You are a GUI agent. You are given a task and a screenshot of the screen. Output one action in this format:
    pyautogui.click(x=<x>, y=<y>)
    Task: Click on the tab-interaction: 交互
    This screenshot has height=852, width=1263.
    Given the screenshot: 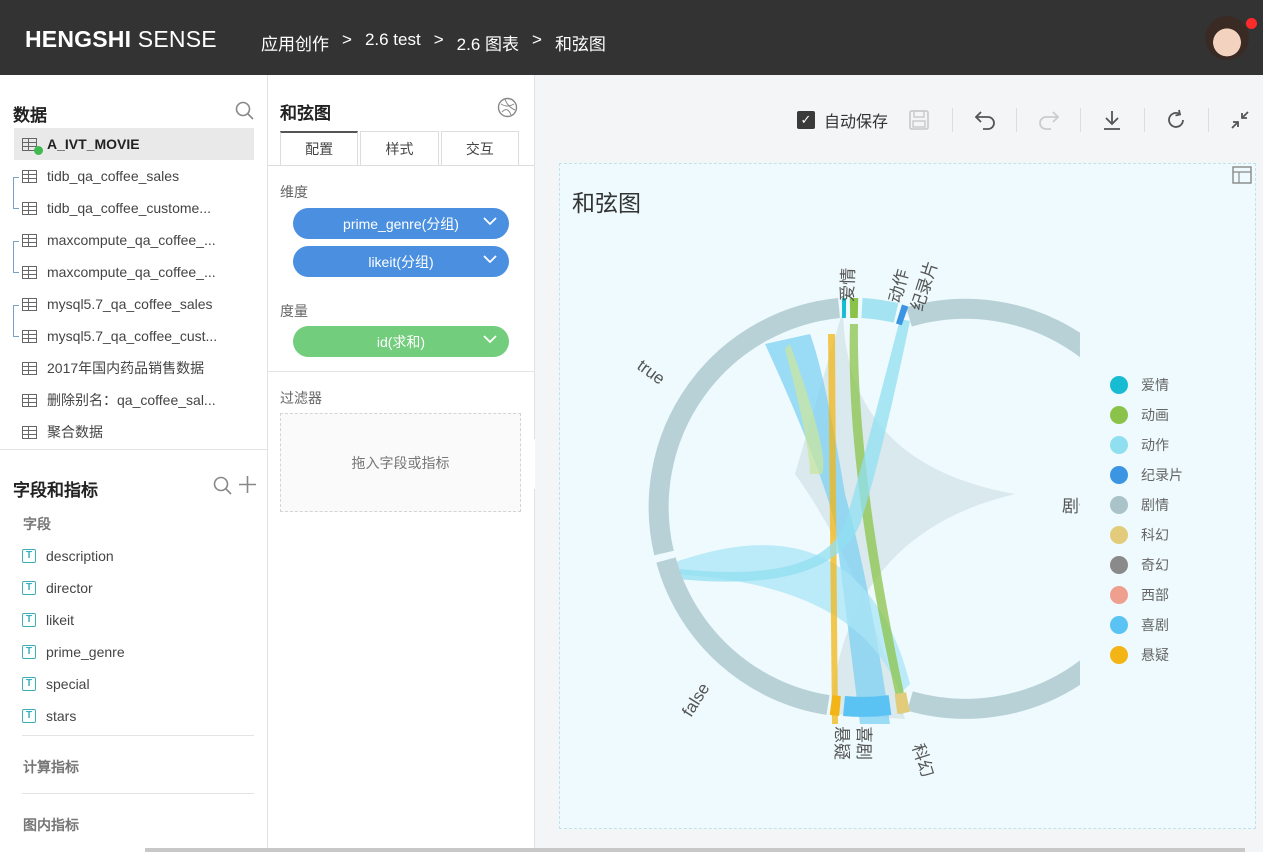 What is the action you would take?
    pyautogui.click(x=479, y=148)
    